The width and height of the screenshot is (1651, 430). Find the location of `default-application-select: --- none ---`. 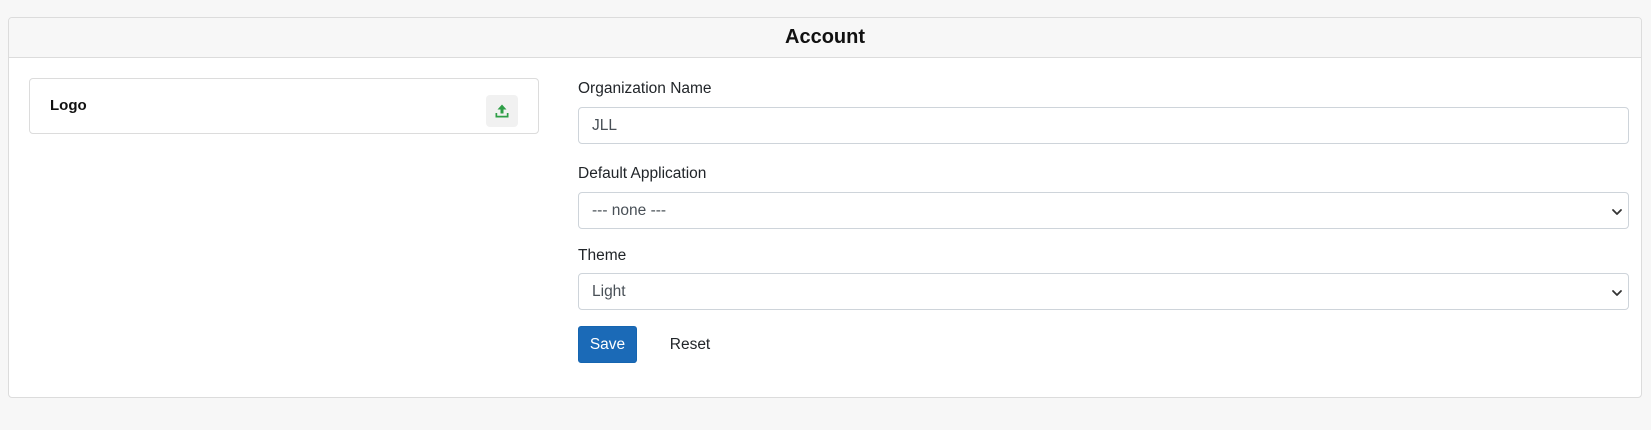

default-application-select: --- none --- is located at coordinates (1103, 210).